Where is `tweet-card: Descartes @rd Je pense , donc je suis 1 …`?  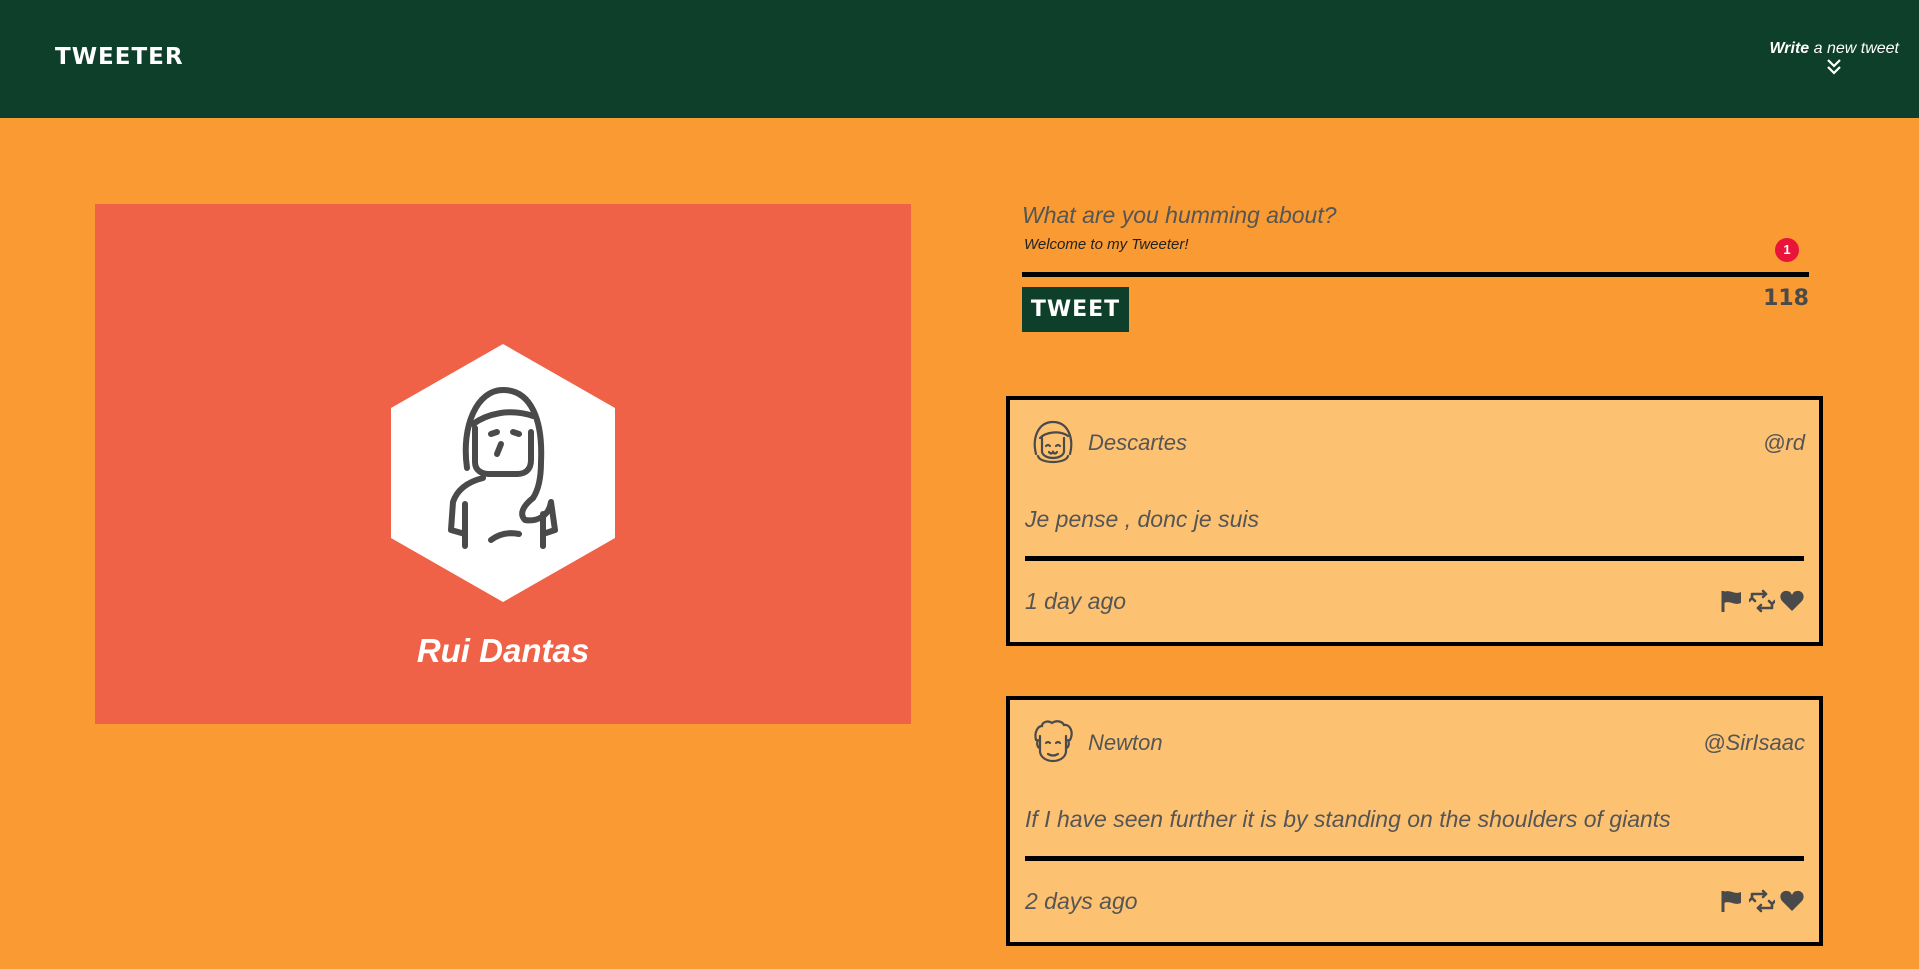
tweet-card: Descartes @rd Je pense , donc je suis 1 … is located at coordinates (1414, 521).